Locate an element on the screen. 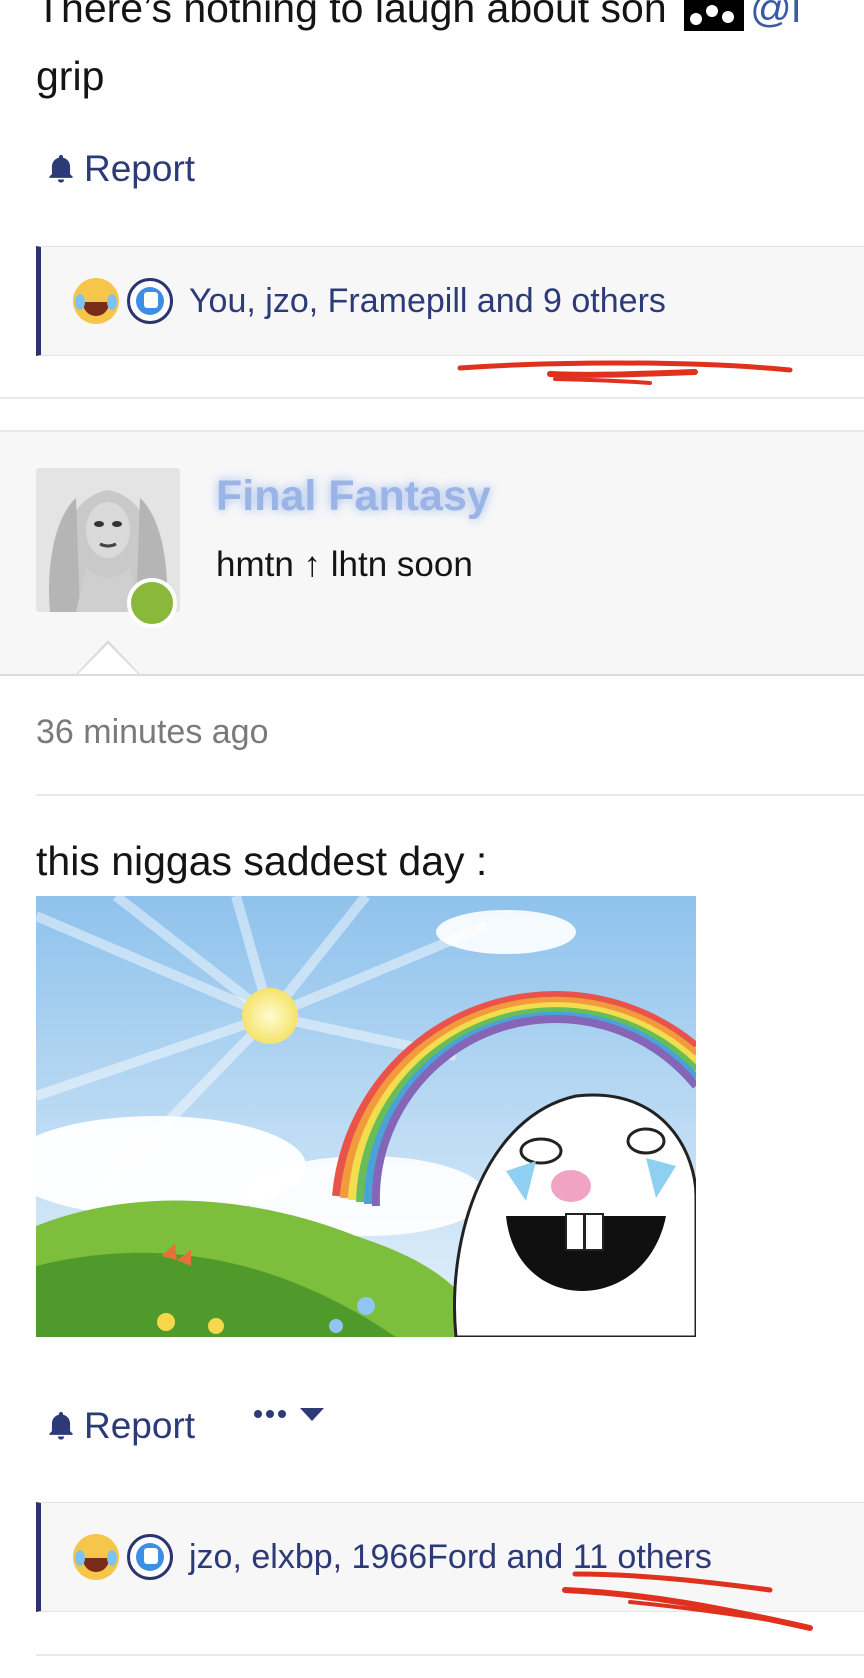 The height and width of the screenshot is (1678, 864). post-reactions-bar: jzo, elxbp, 1966Ford and 11 others is located at coordinates (450, 1557).